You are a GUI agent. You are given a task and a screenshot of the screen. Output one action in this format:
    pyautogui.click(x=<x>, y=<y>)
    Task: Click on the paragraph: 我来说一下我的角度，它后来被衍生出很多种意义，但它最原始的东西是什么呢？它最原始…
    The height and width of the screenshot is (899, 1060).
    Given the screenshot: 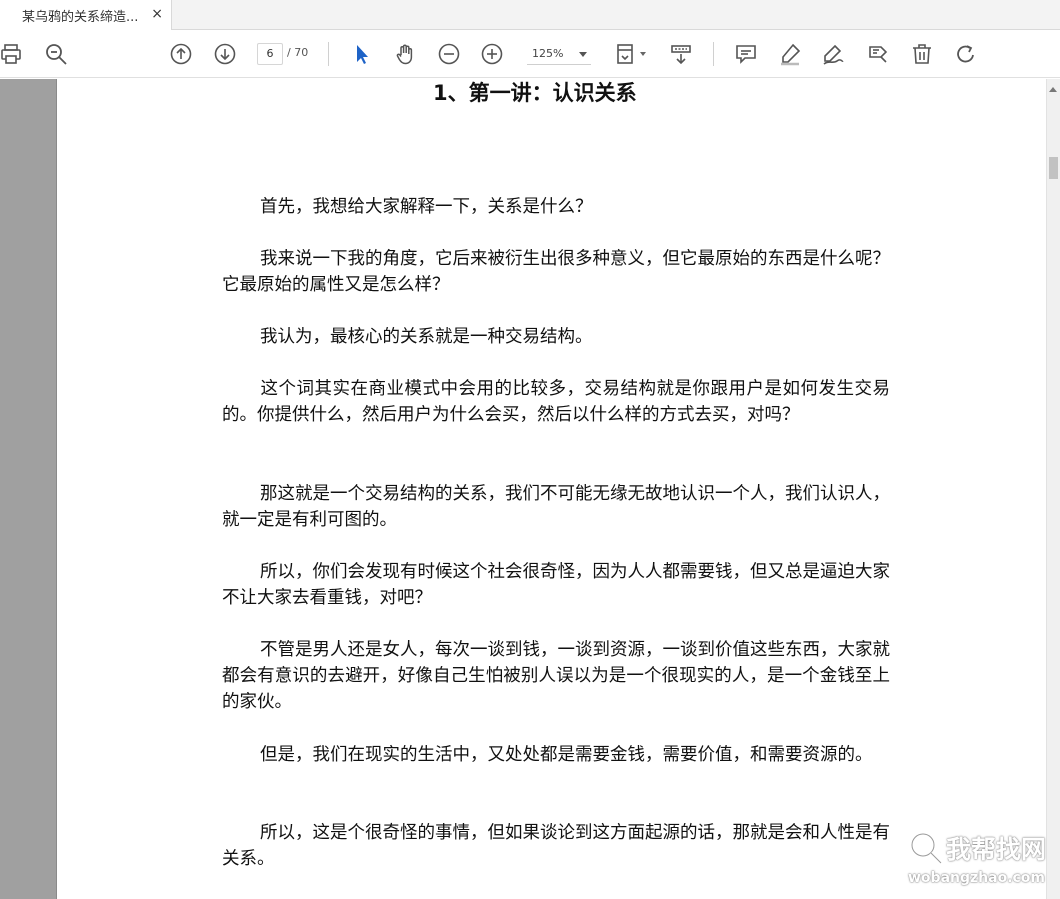 What is the action you would take?
    pyautogui.click(x=556, y=272)
    